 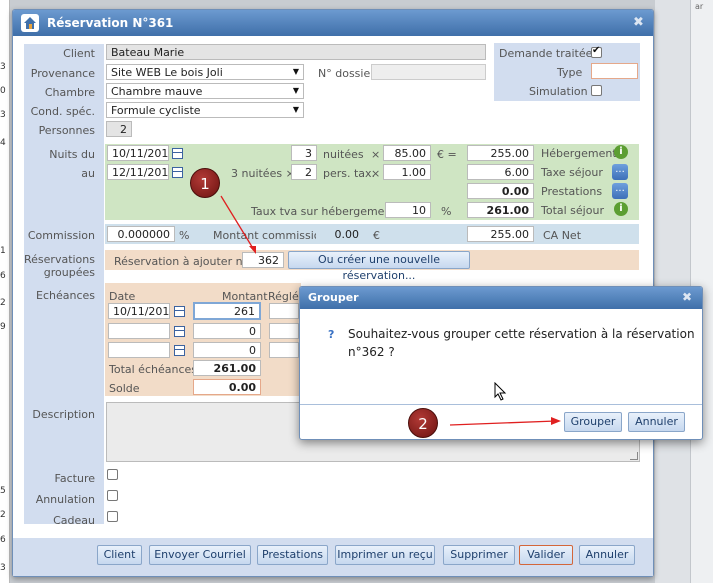 What do you see at coordinates (205, 183) in the screenshot?
I see `annotation-marker-1: 1` at bounding box center [205, 183].